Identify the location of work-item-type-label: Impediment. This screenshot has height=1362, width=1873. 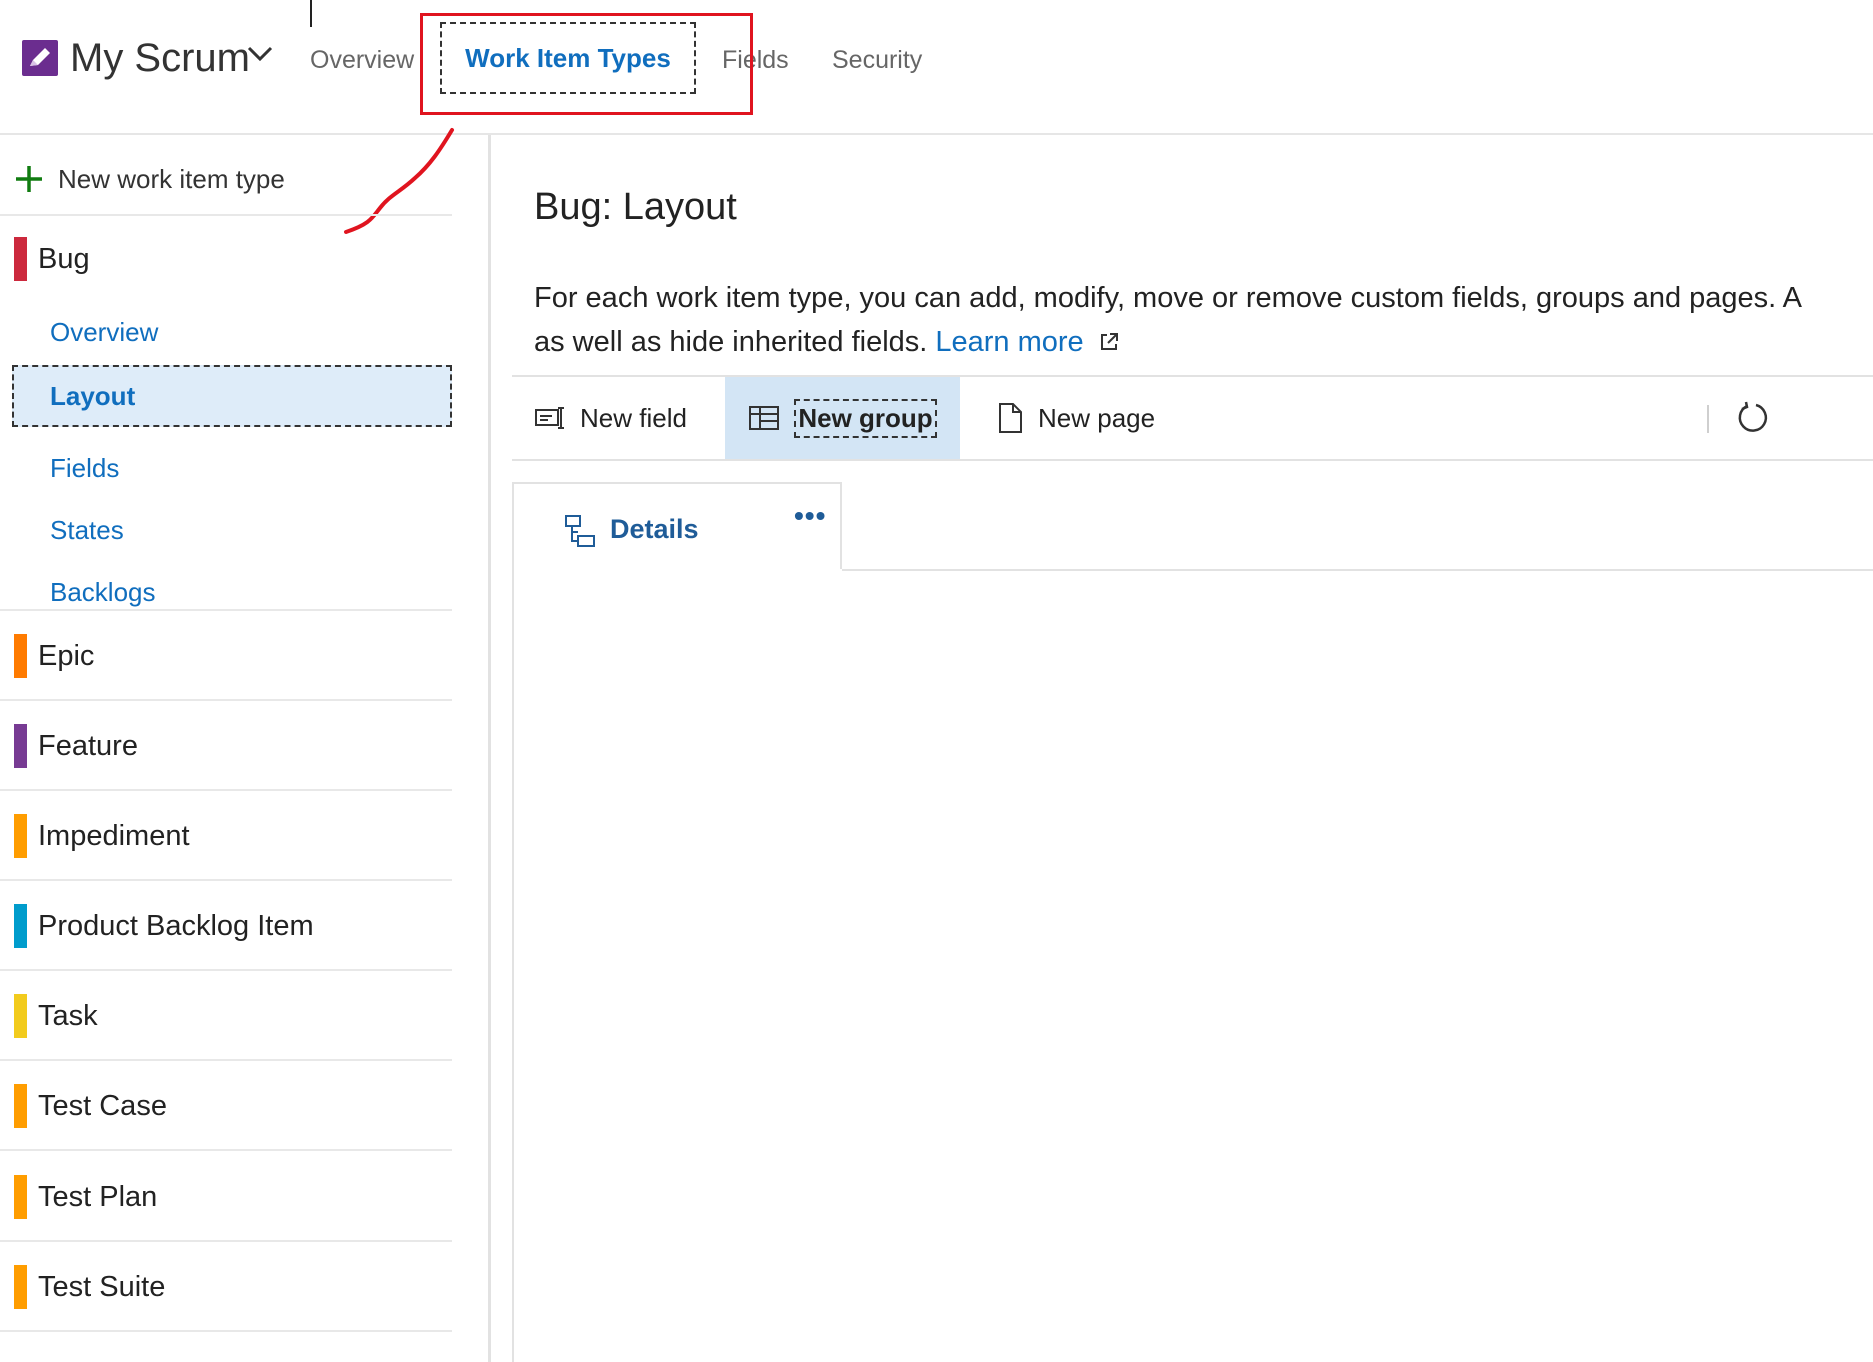
(114, 835).